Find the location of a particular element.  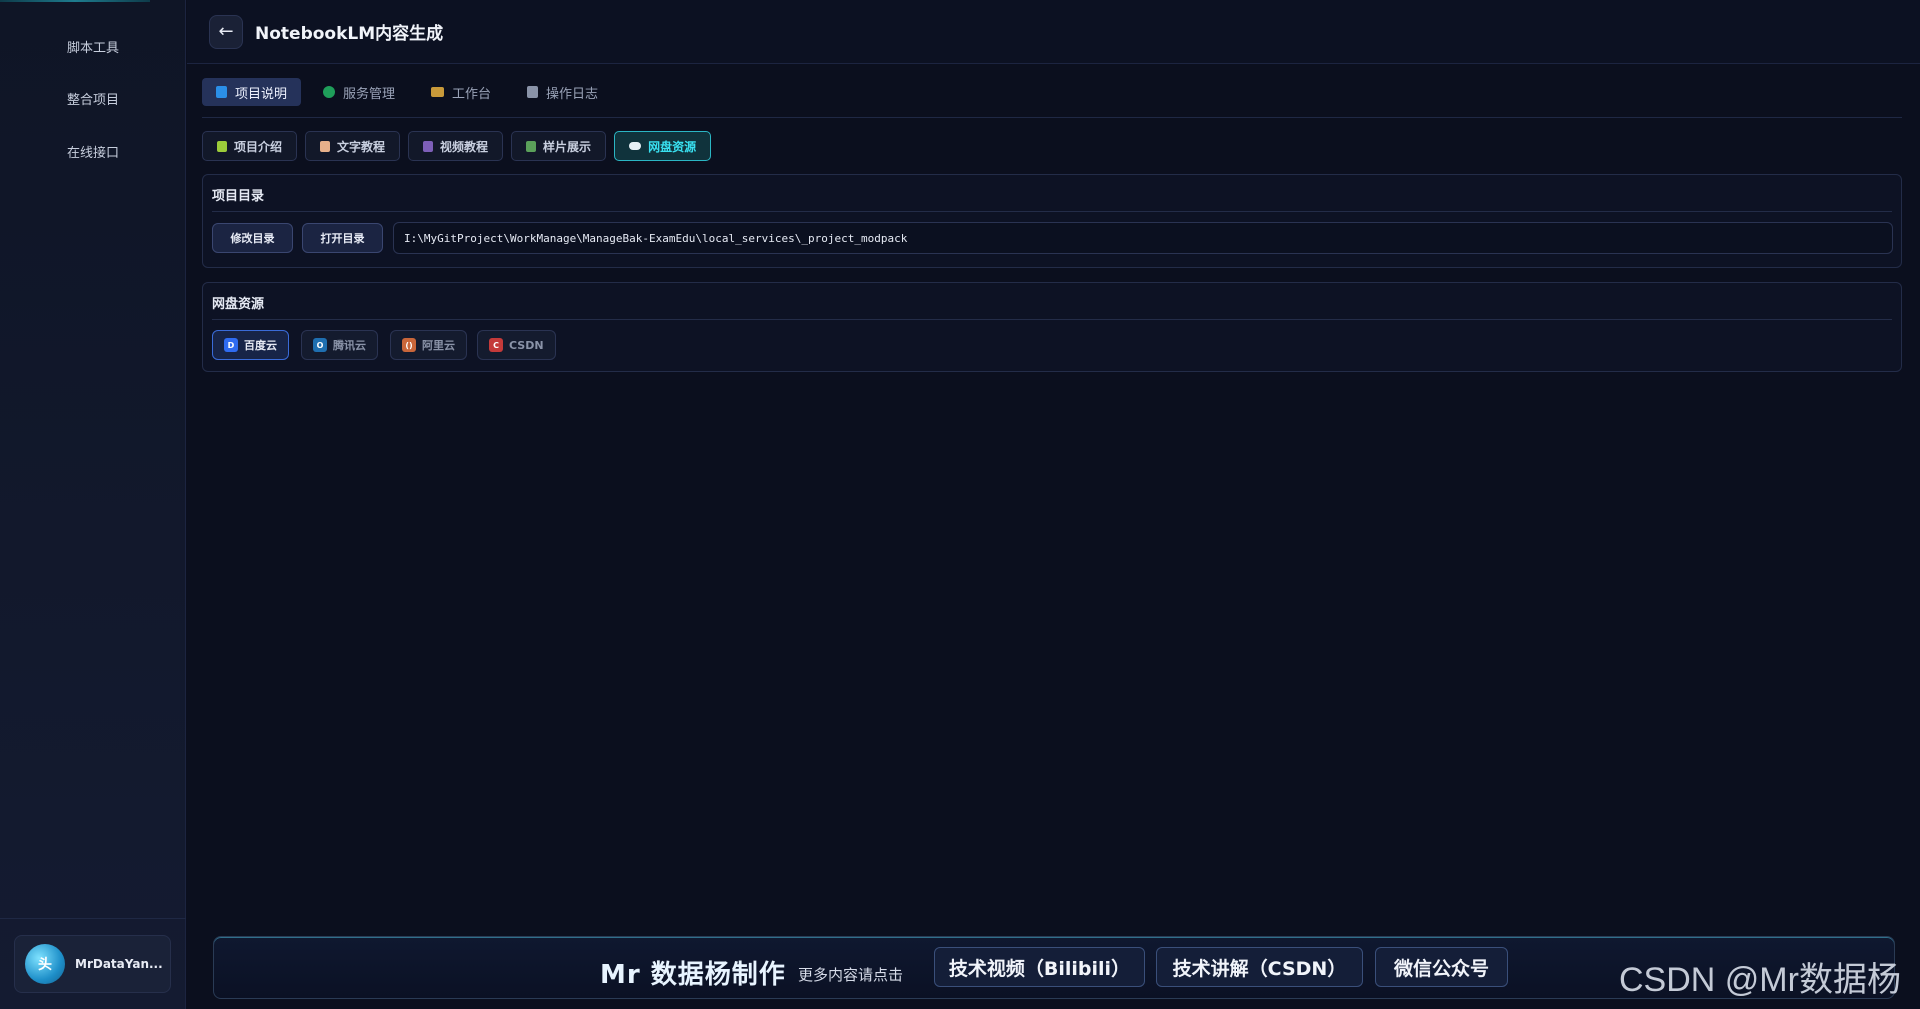

baidu-cloud-button: D 百度云 is located at coordinates (250, 345).